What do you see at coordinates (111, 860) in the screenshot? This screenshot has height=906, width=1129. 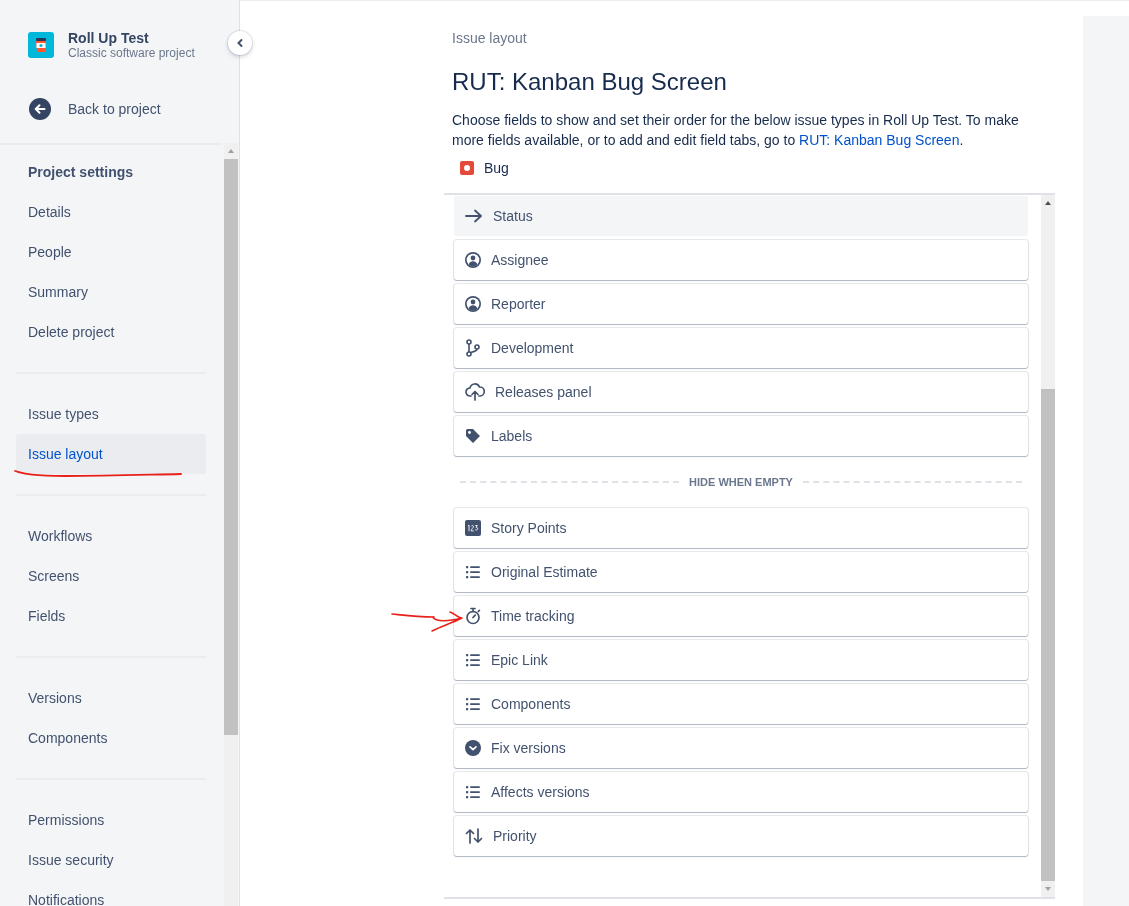 I see `sidebar-item: Issue security` at bounding box center [111, 860].